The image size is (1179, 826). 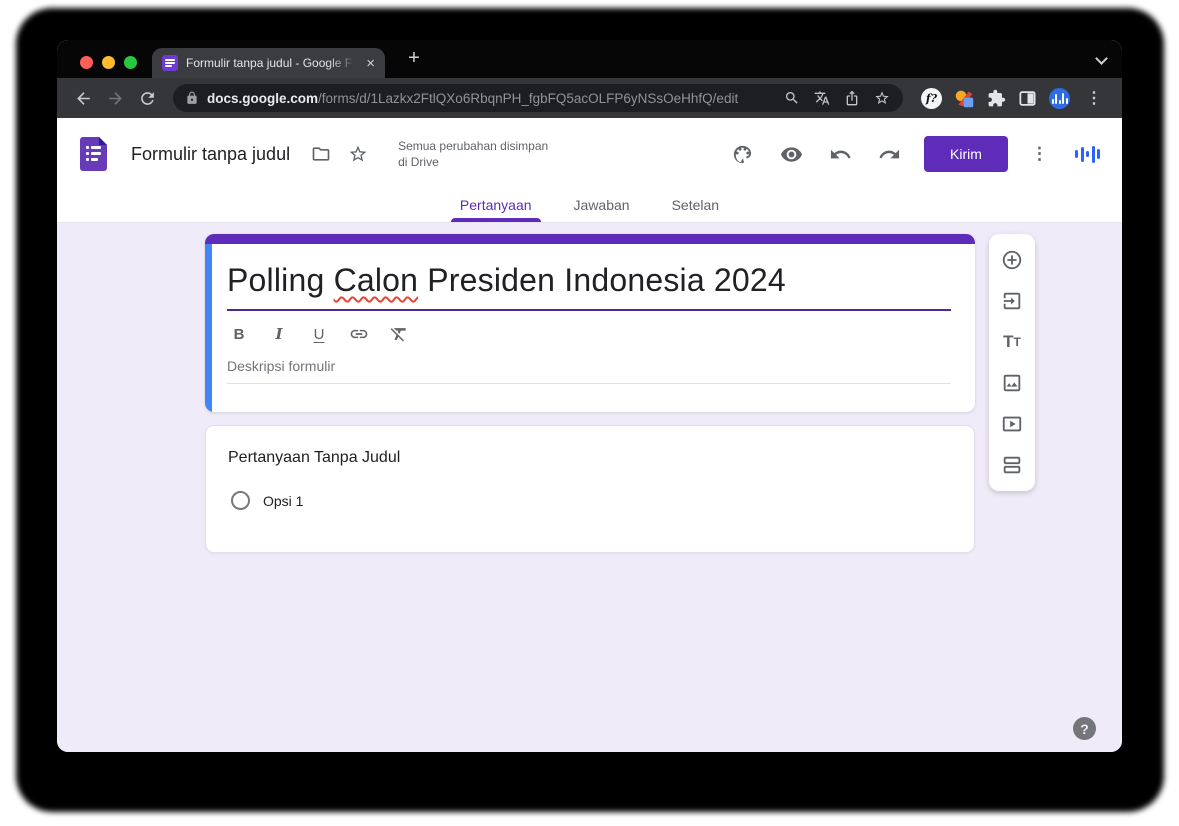 What do you see at coordinates (852, 98) in the screenshot?
I see `share-icon` at bounding box center [852, 98].